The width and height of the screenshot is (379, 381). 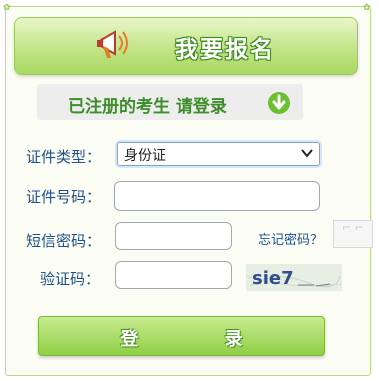 What do you see at coordinates (147, 107) in the screenshot?
I see `login-prompt-text: 已注册的考生 请登录` at bounding box center [147, 107].